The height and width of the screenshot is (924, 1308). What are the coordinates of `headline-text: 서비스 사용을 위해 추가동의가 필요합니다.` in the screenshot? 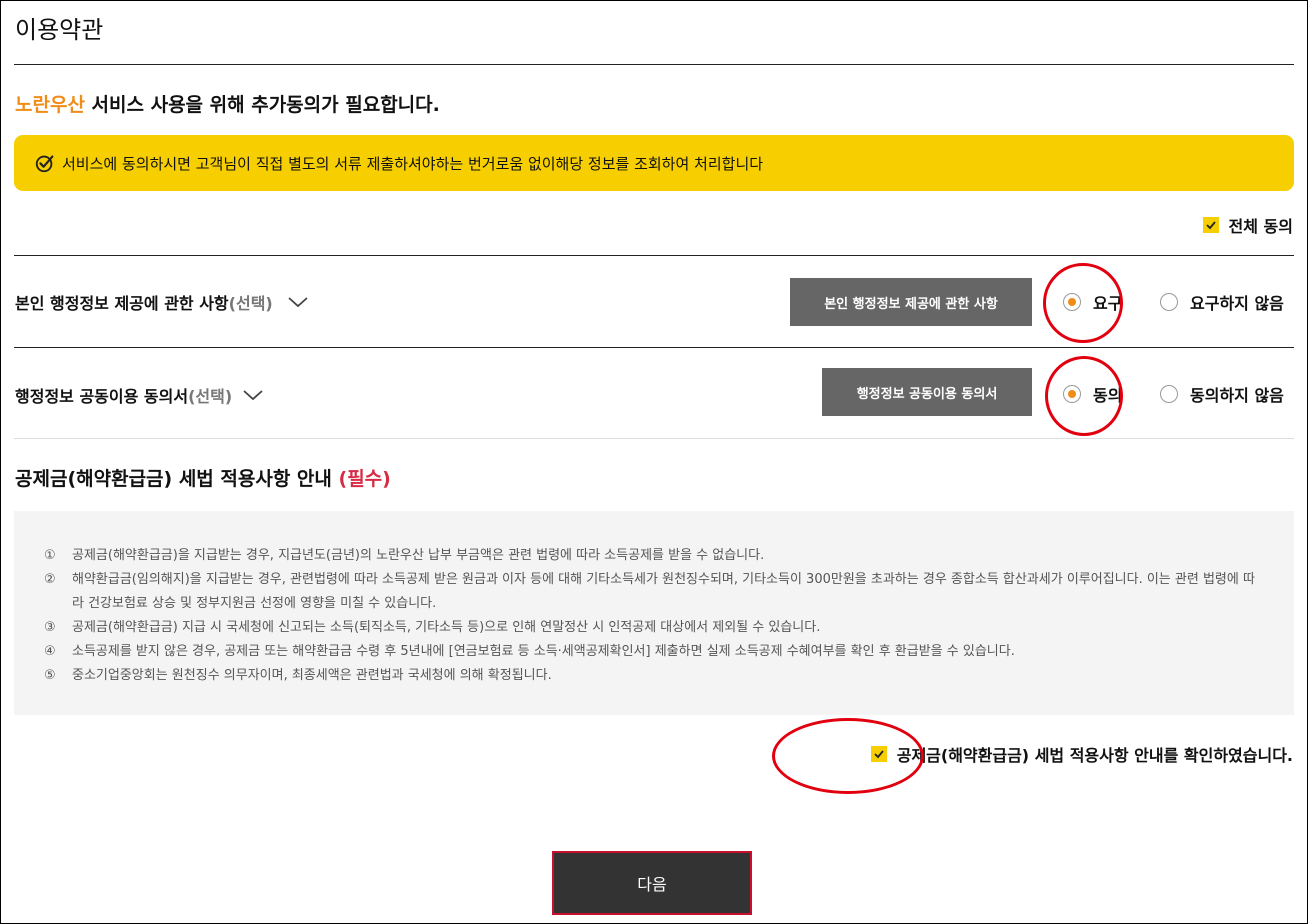 It's located at (262, 105).